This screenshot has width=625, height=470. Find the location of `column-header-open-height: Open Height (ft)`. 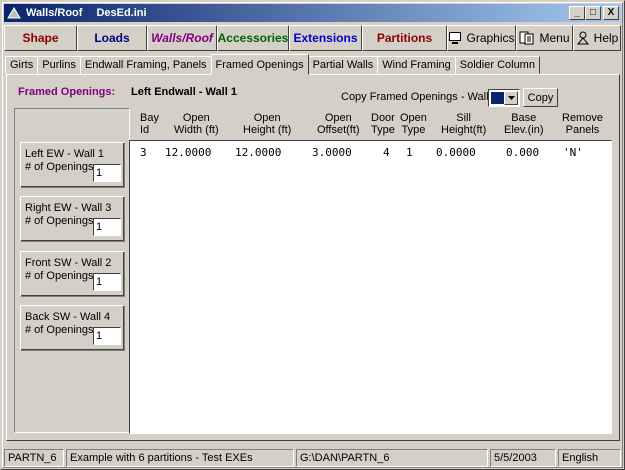

column-header-open-height: Open Height (ft) is located at coordinates (267, 124).